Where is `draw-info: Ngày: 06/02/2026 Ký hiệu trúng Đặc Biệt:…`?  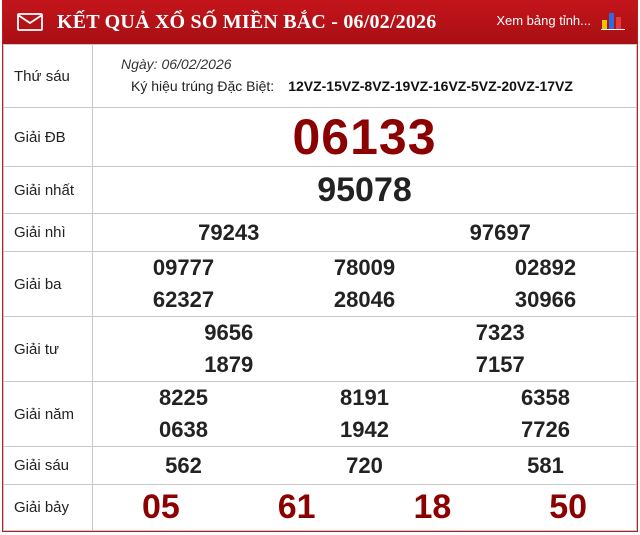
draw-info: Ngày: 06/02/2026 Ký hiệu trúng Đặc Biệt:… is located at coordinates (364, 76).